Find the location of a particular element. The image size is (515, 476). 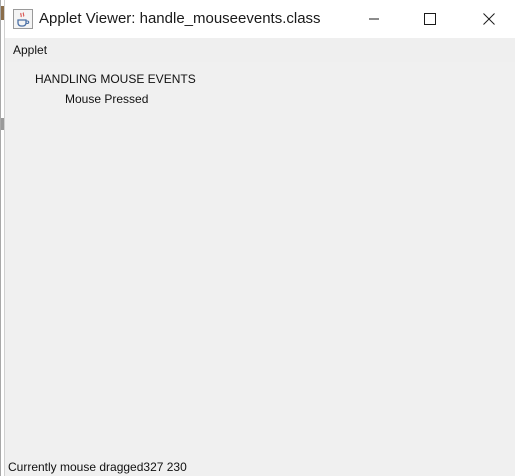

minimize-icon is located at coordinates (374, 19).